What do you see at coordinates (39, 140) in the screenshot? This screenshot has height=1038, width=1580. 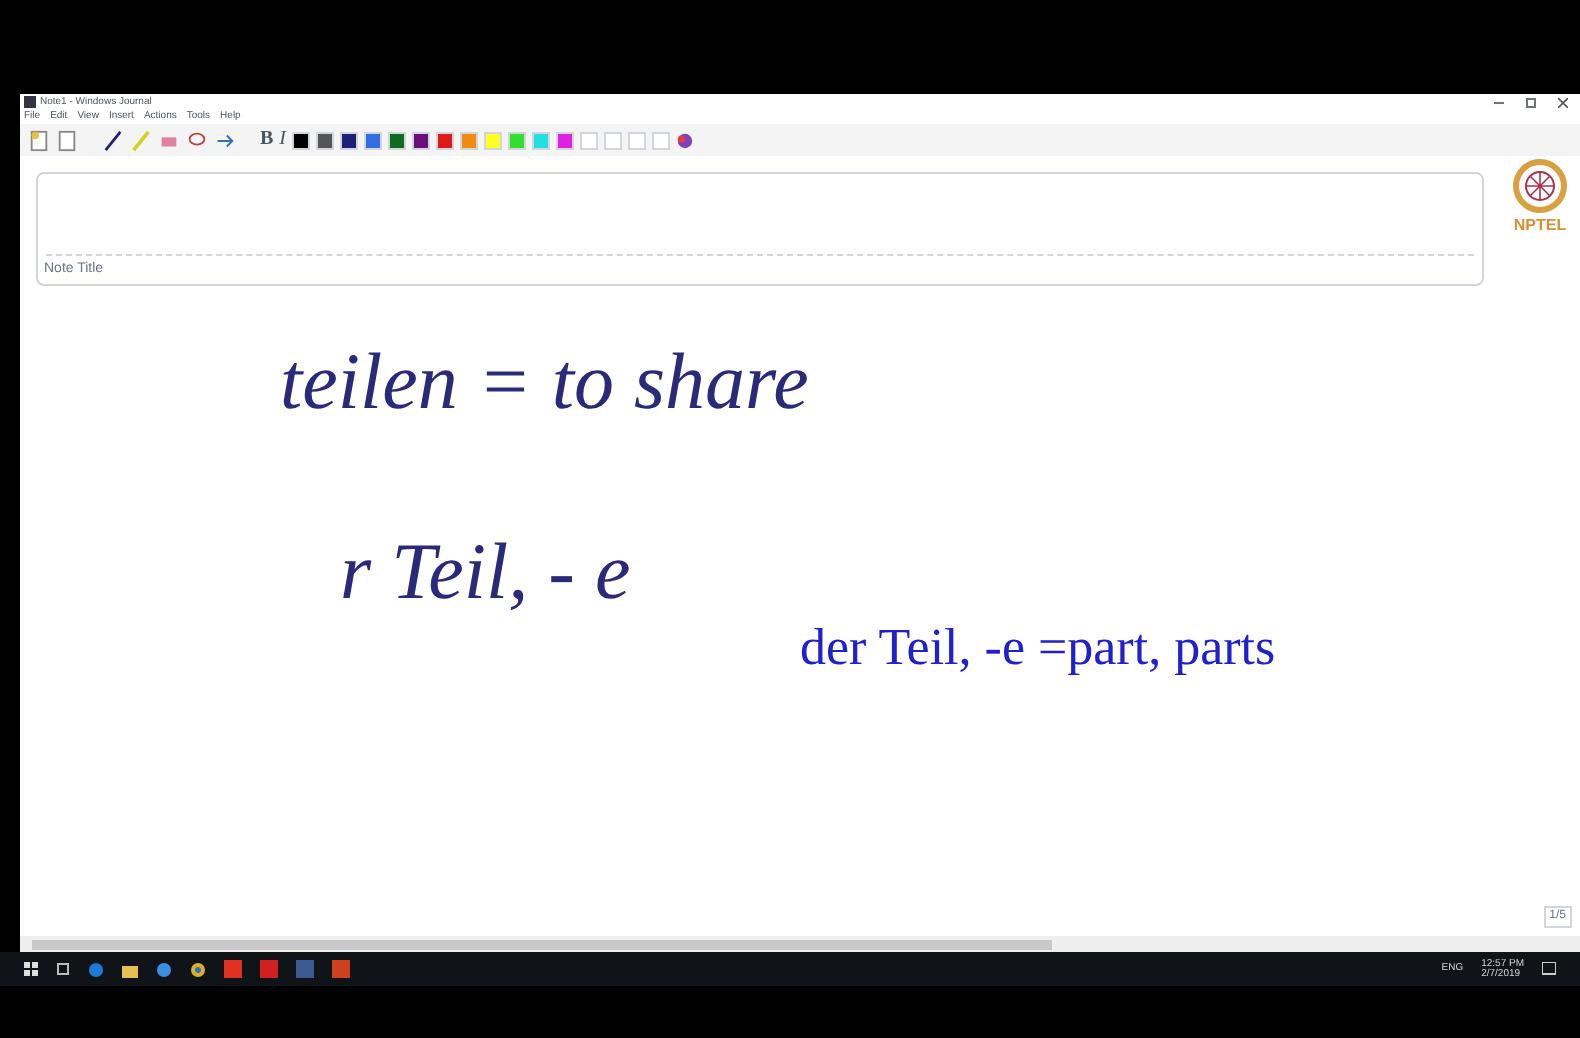 I see `new-note-icon` at bounding box center [39, 140].